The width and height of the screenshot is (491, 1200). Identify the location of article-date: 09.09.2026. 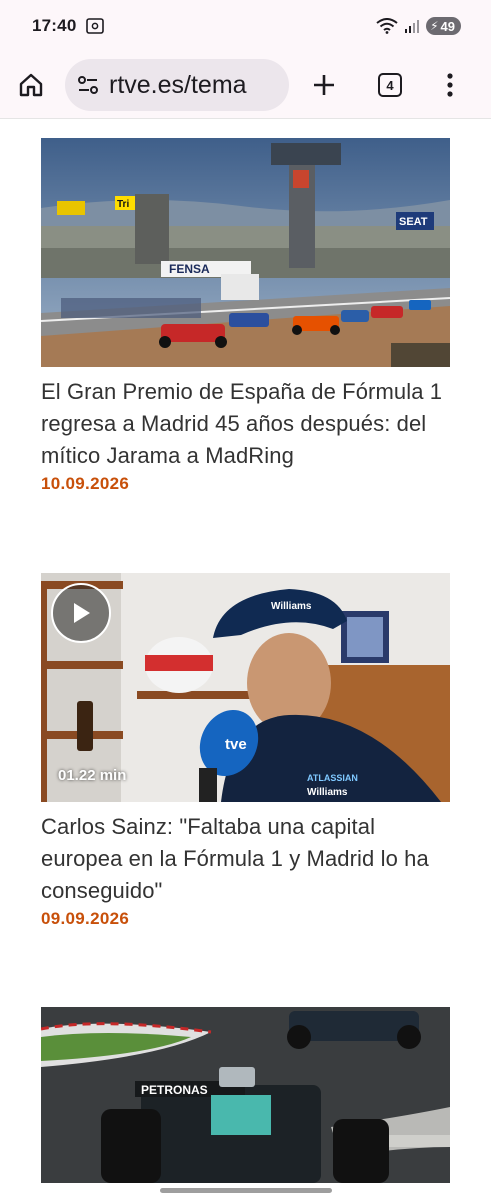
(85, 918).